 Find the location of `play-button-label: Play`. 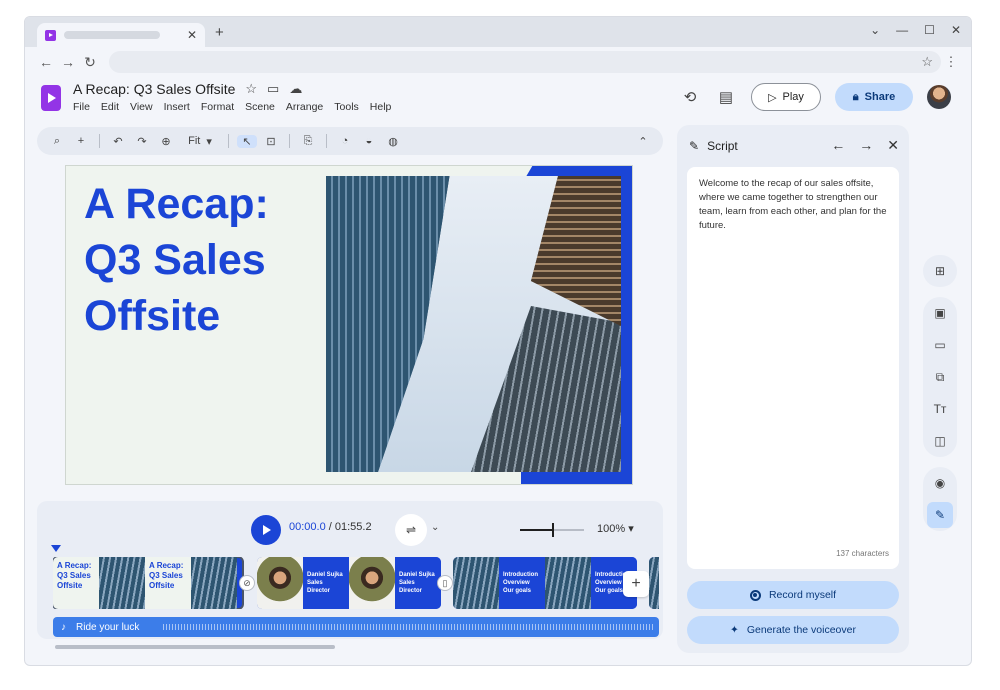

play-button-label: Play is located at coordinates (793, 97).